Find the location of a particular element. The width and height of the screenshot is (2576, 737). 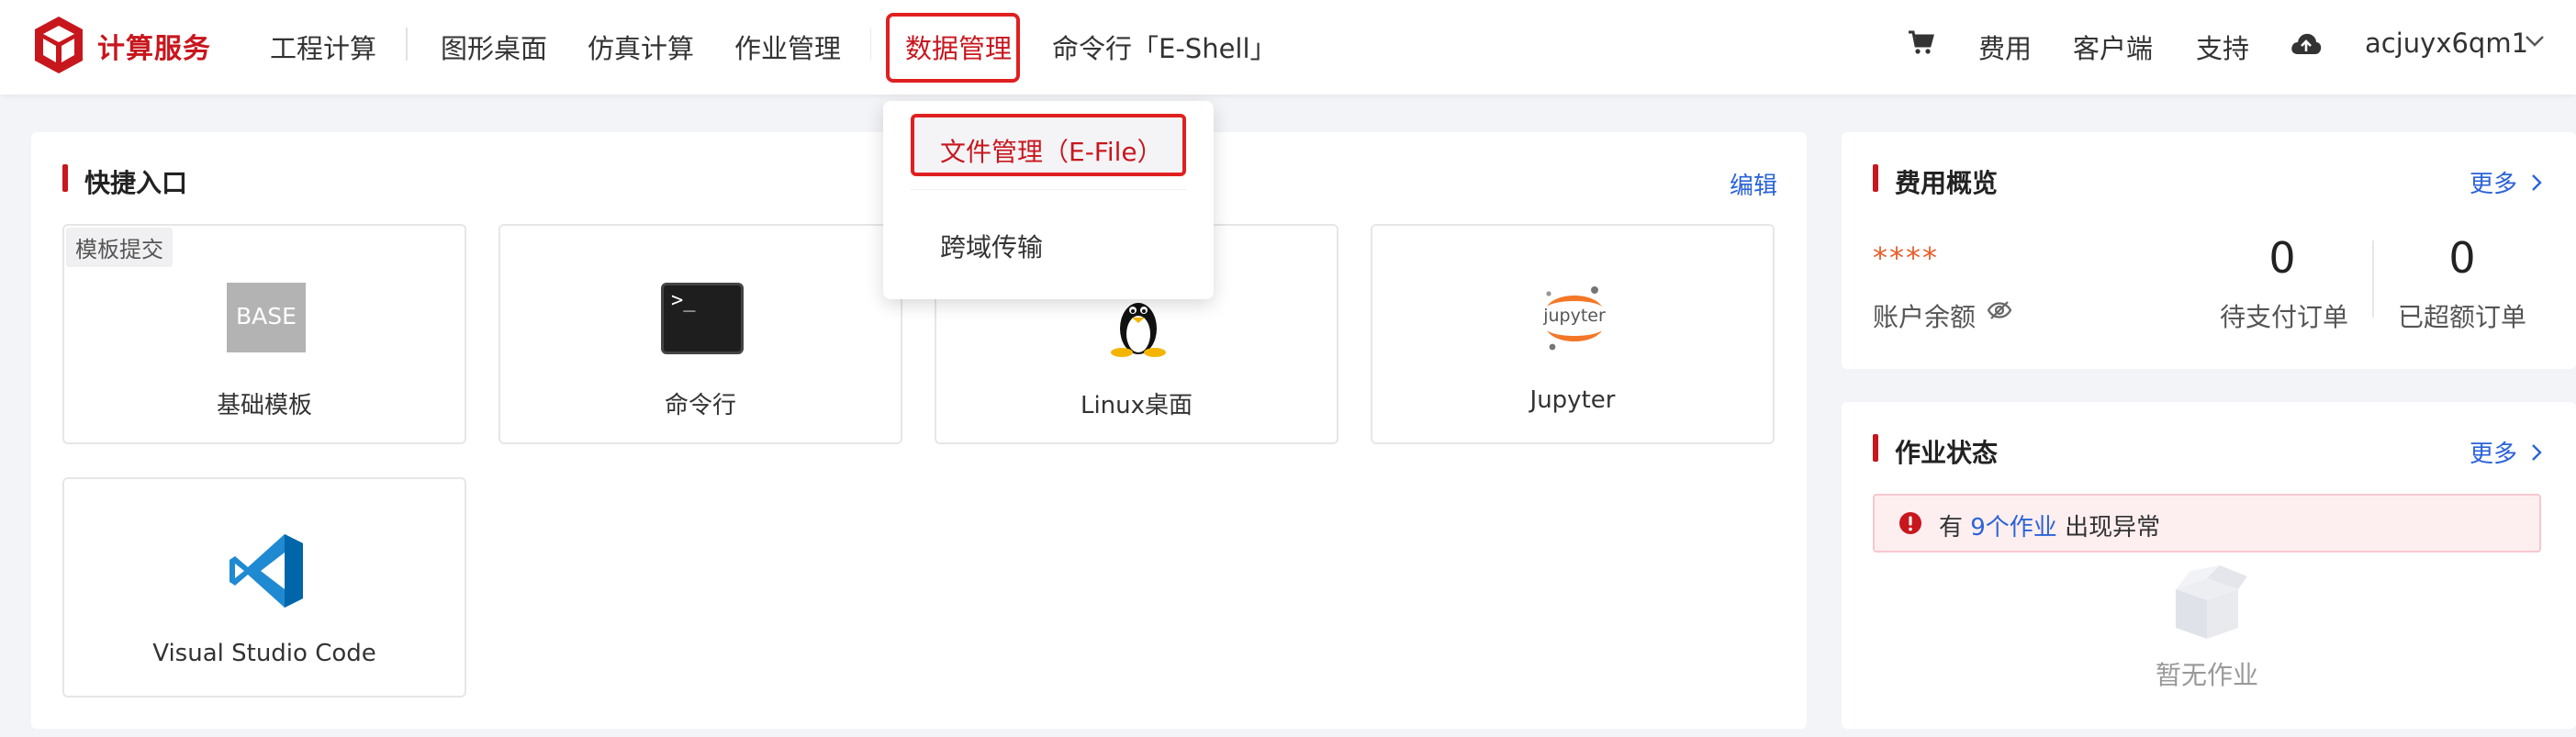

alert-message: 有 9个作业 出现异常 is located at coordinates (2049, 525).